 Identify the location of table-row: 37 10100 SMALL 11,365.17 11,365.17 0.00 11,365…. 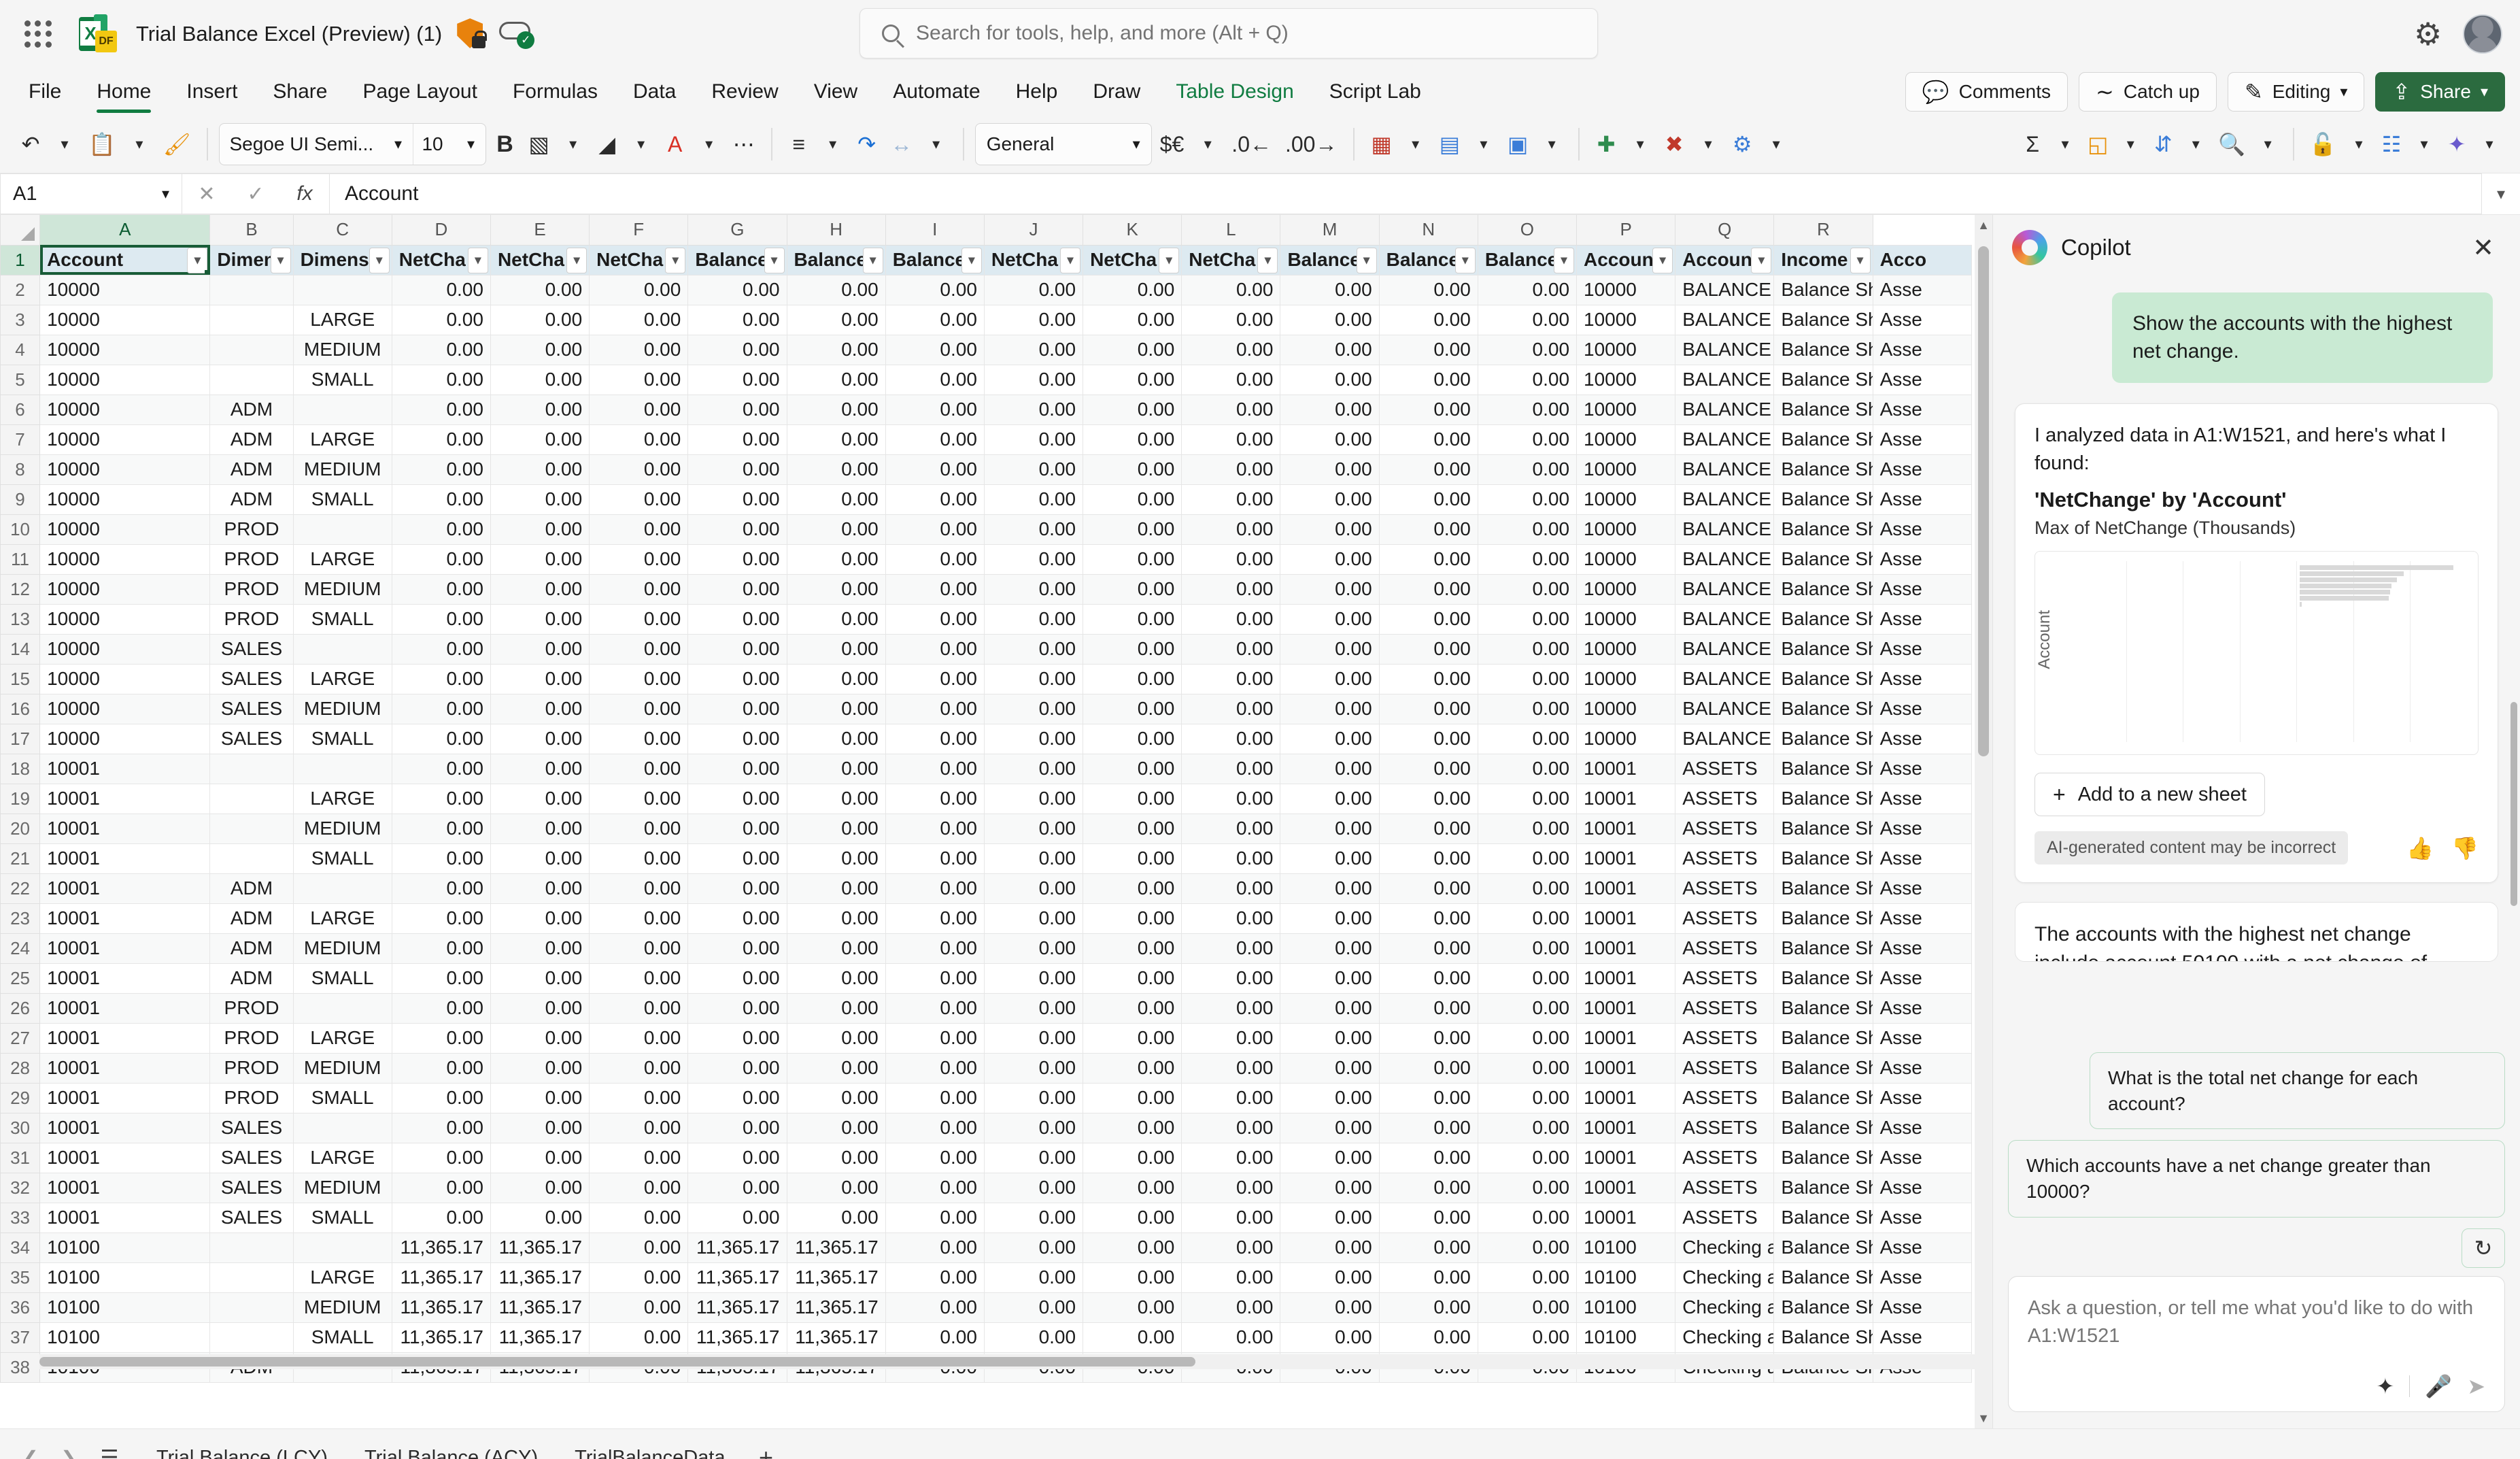
(986, 1338).